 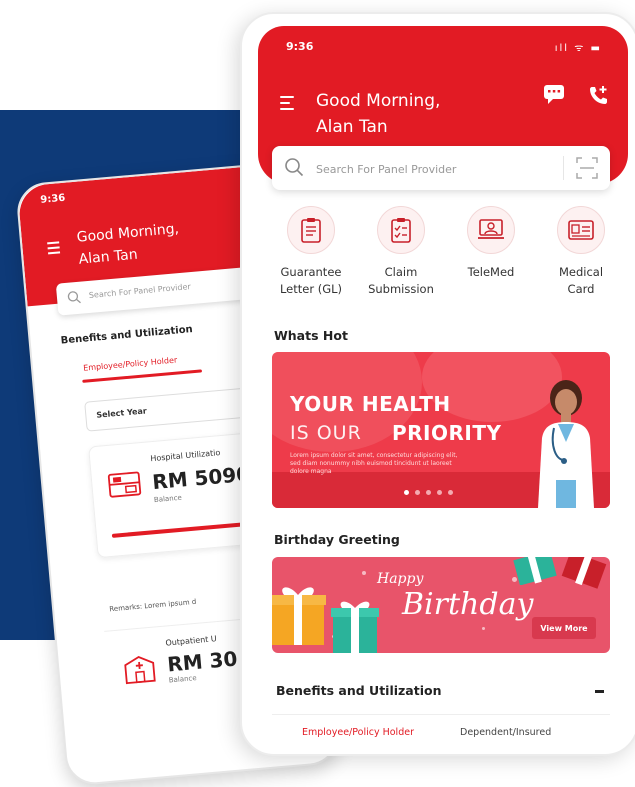 I want to click on back-outpatient-sub: Balance, so click(x=182, y=679).